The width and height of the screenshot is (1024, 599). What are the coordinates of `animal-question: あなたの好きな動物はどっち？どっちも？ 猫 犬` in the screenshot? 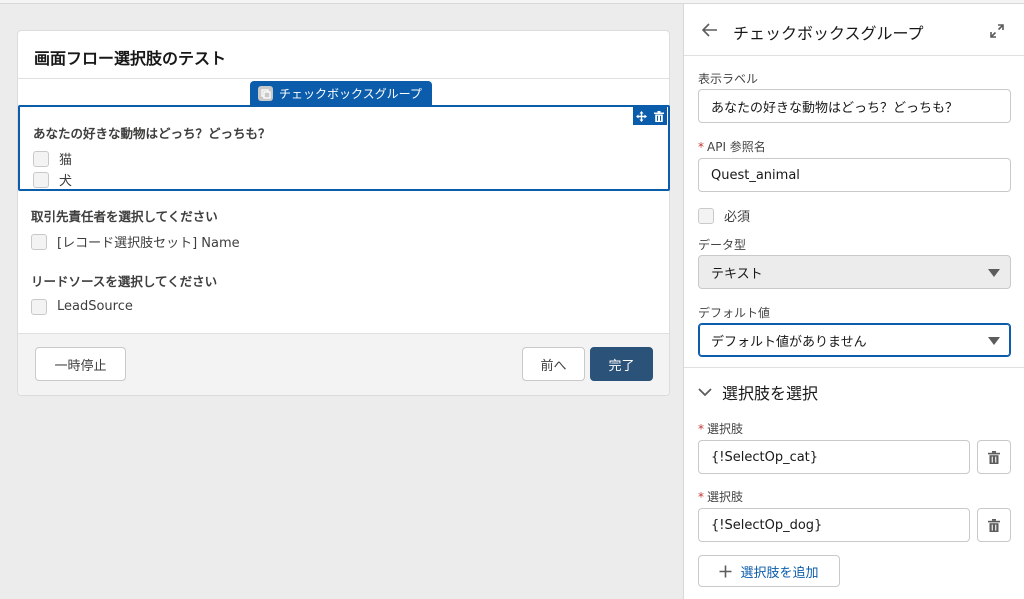 It's located at (152, 156).